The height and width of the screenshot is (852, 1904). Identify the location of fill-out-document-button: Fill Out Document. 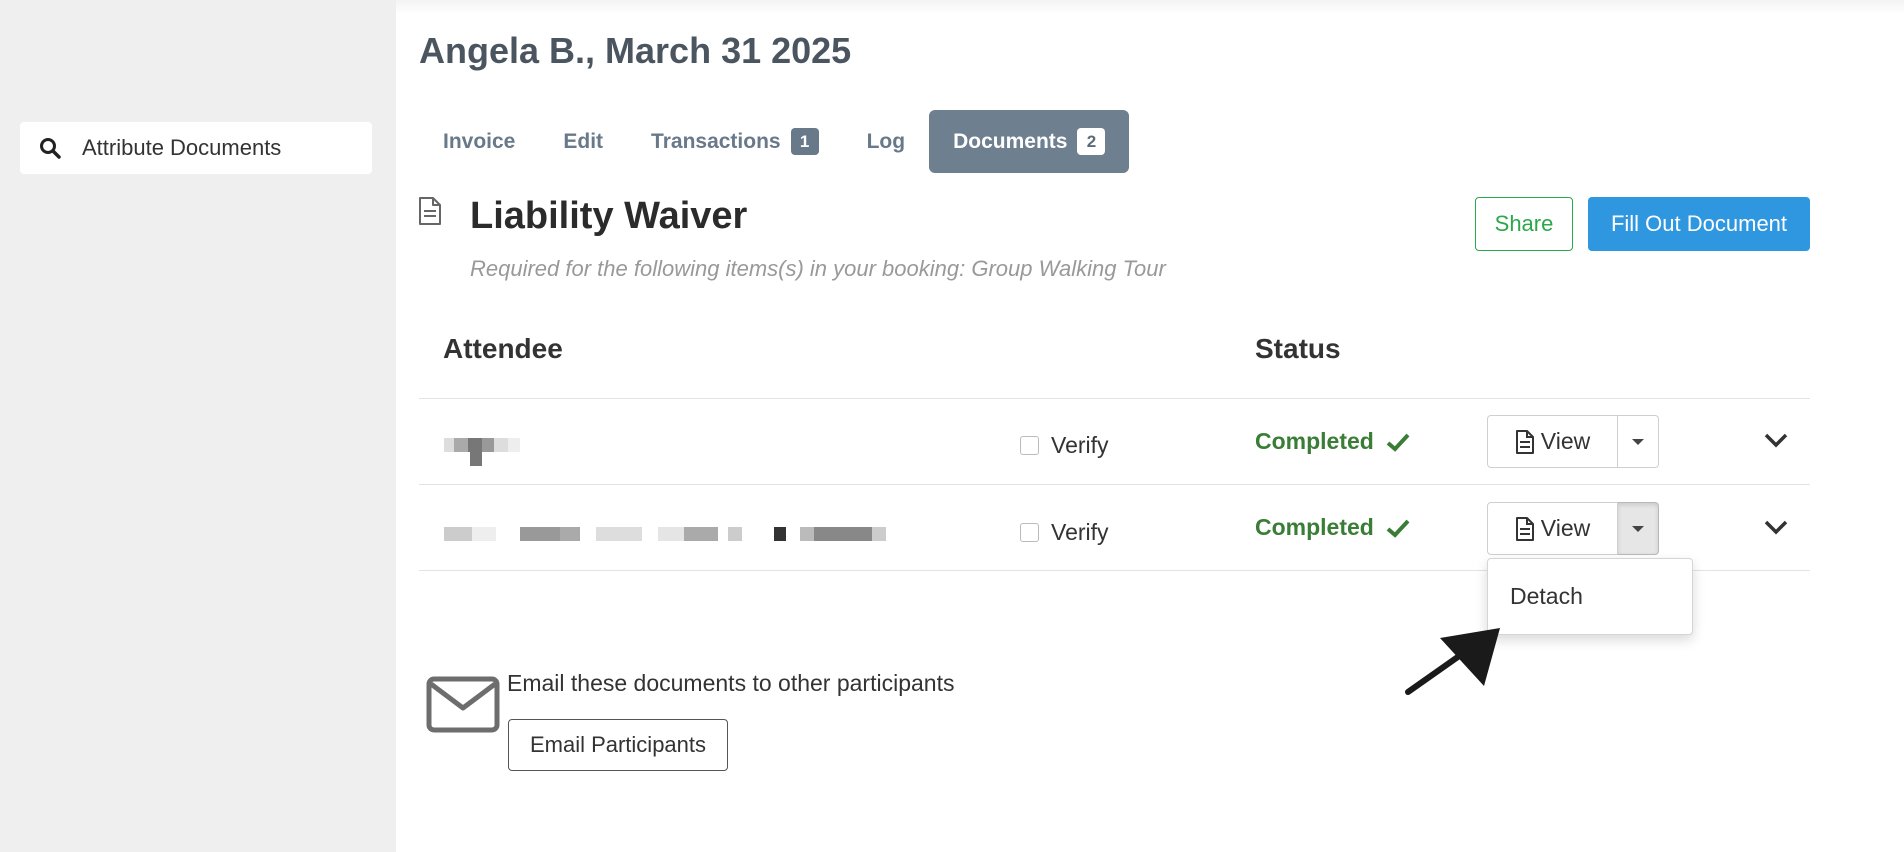
(1699, 224).